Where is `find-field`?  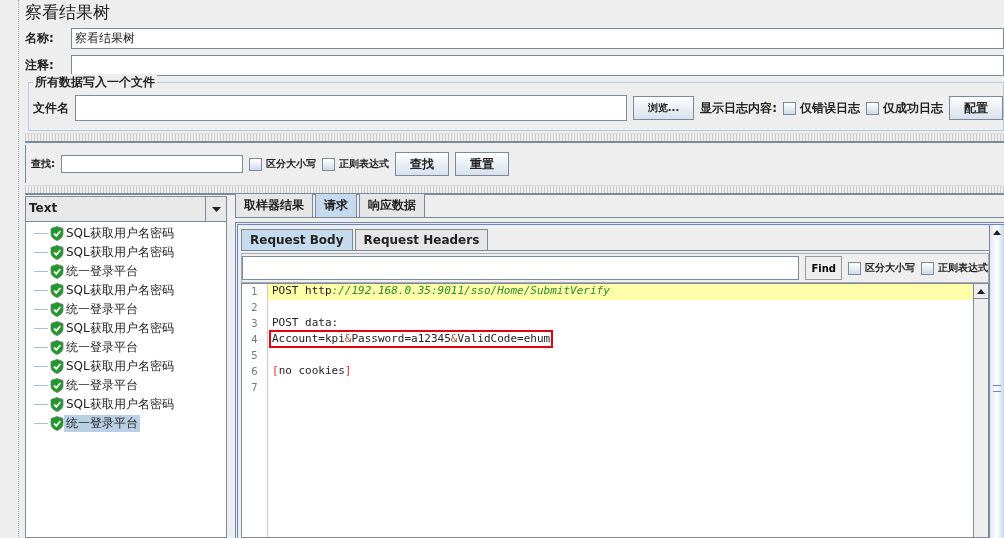
find-field is located at coordinates (521, 268).